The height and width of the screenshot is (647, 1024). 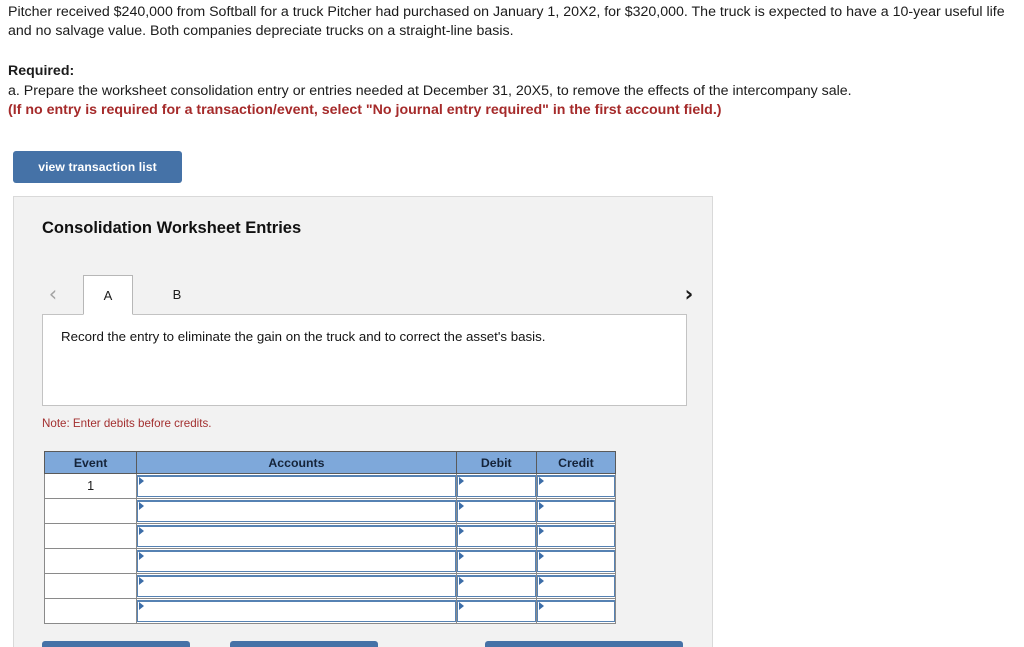 I want to click on clear-entry-button, so click(x=304, y=644).